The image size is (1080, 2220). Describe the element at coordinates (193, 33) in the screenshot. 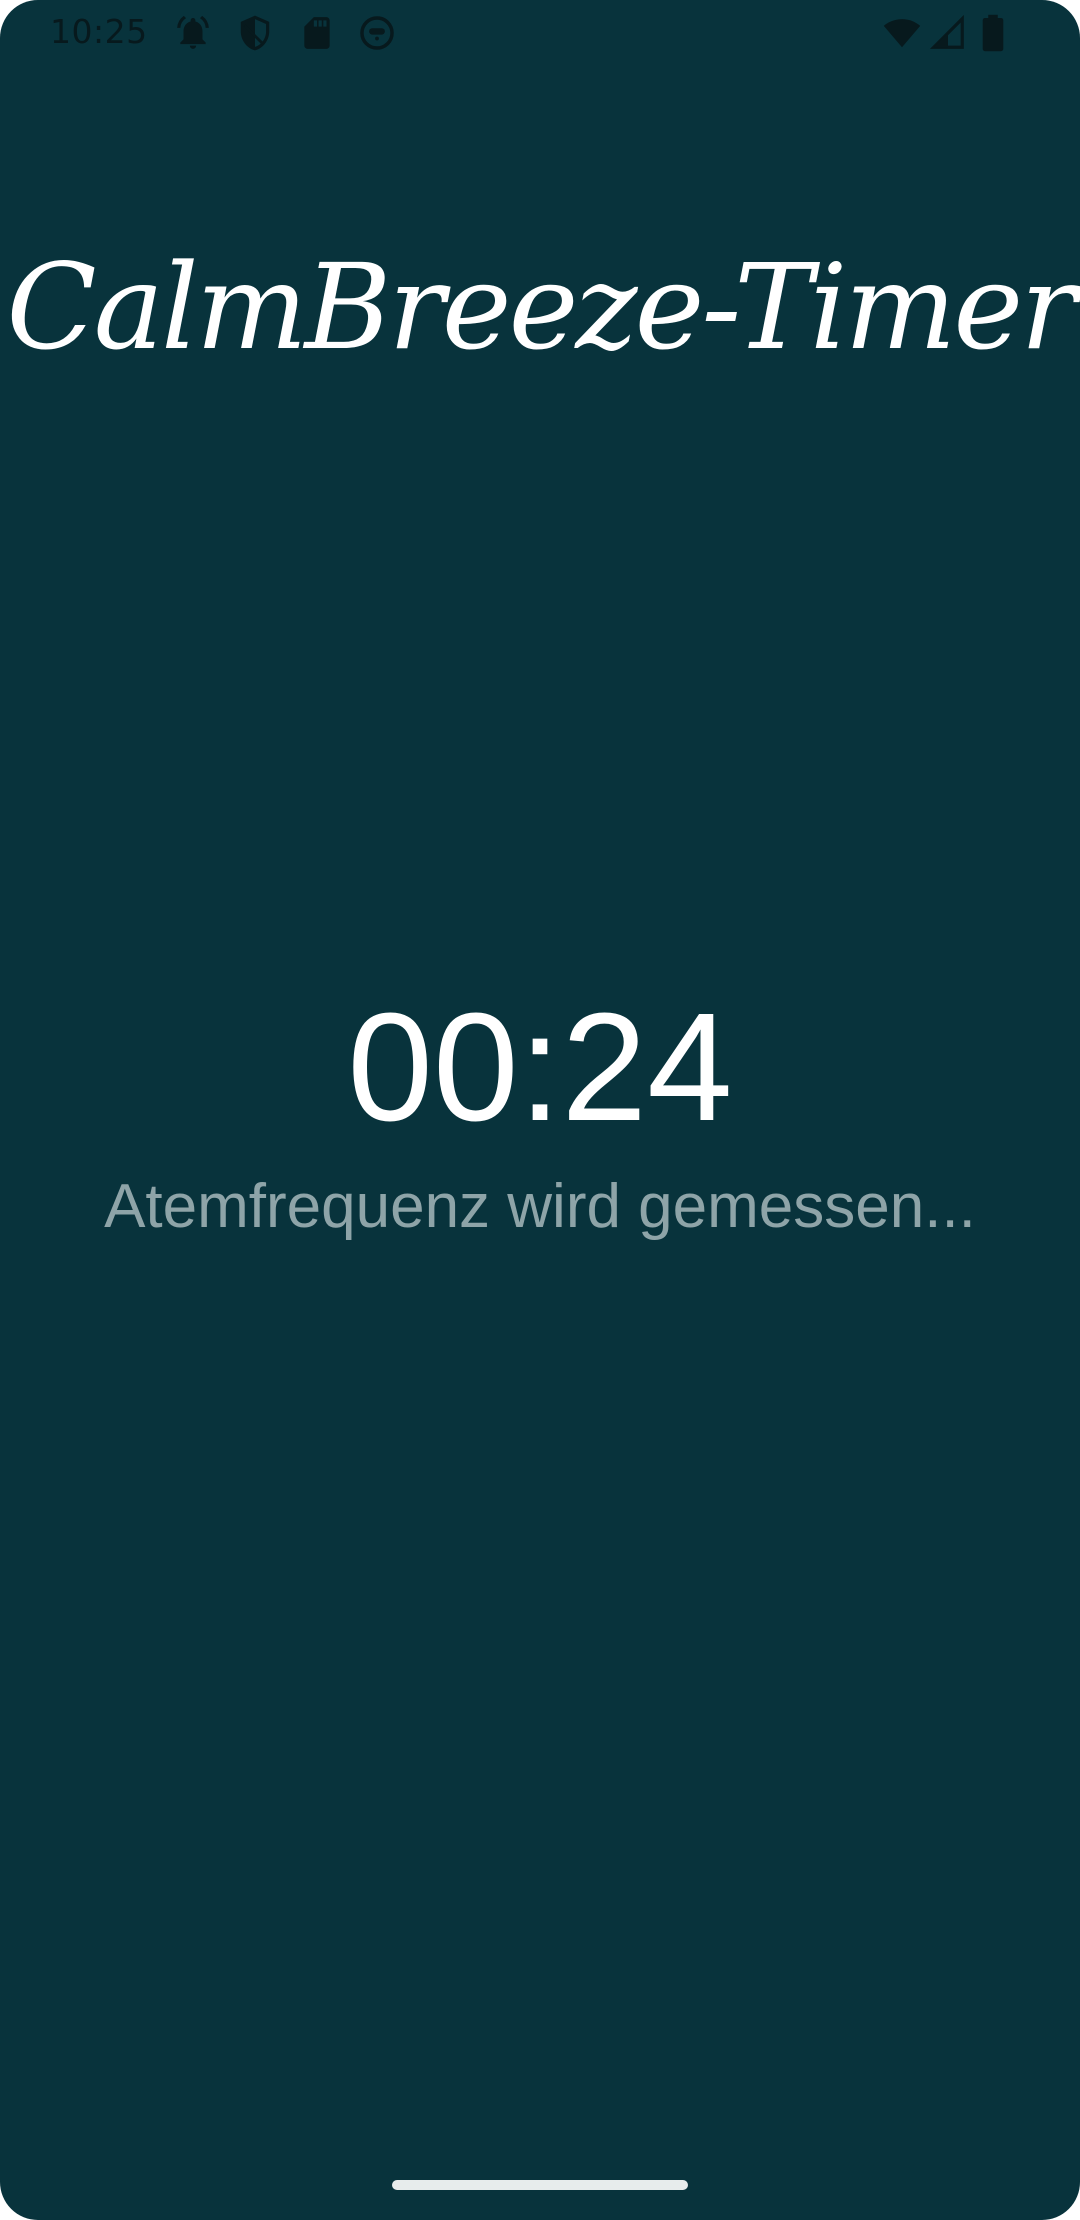

I see `alarm-icon` at that location.